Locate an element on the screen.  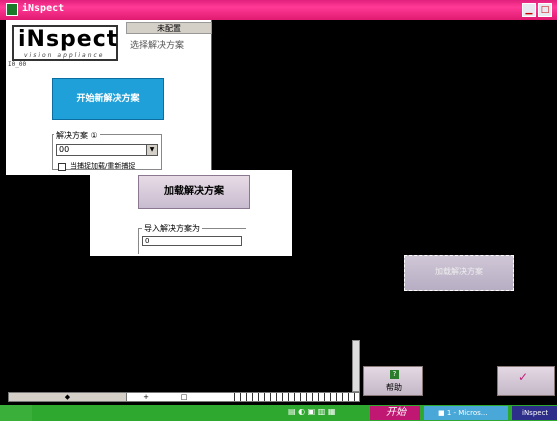
load-panel: 加载解决方案 导入解决方案为 0 is located at coordinates (191, 213).